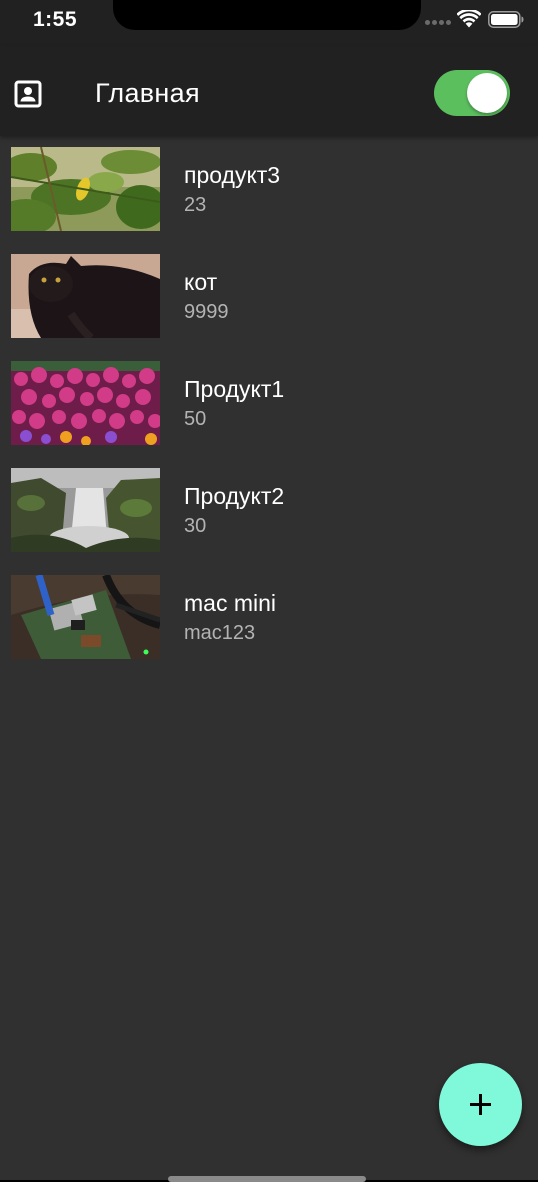 The width and height of the screenshot is (538, 1182). What do you see at coordinates (469, 19) in the screenshot?
I see `wifi-icon` at bounding box center [469, 19].